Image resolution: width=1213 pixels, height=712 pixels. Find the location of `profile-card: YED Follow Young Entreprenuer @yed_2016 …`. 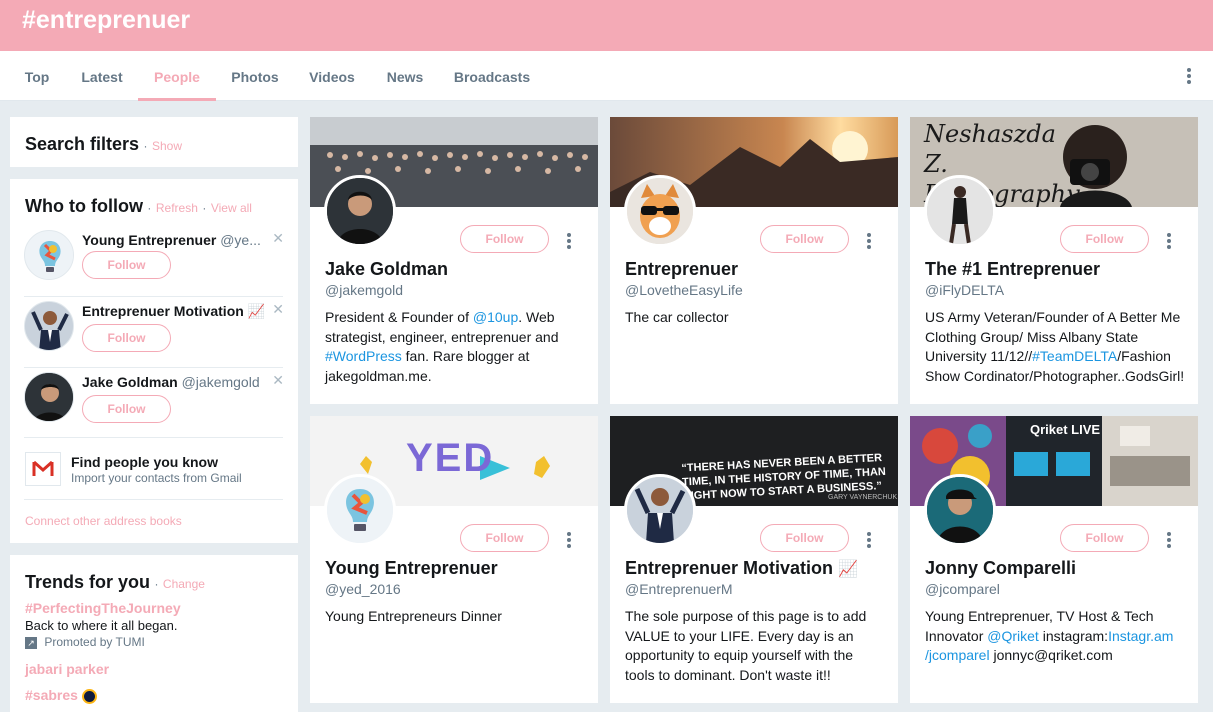

profile-card: YED Follow Young Entreprenuer @yed_2016 … is located at coordinates (454, 559).